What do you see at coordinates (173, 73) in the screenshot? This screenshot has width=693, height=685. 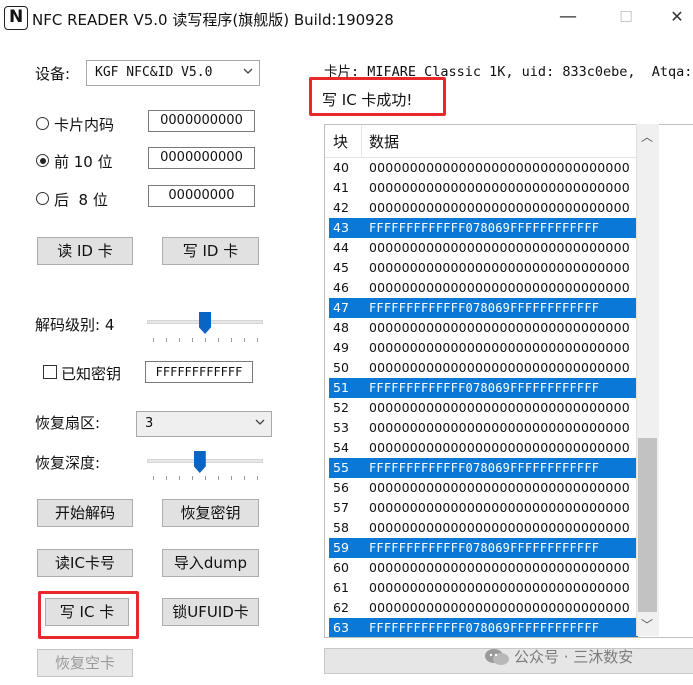 I see `device-select: KGF NFC&ID V5.0` at bounding box center [173, 73].